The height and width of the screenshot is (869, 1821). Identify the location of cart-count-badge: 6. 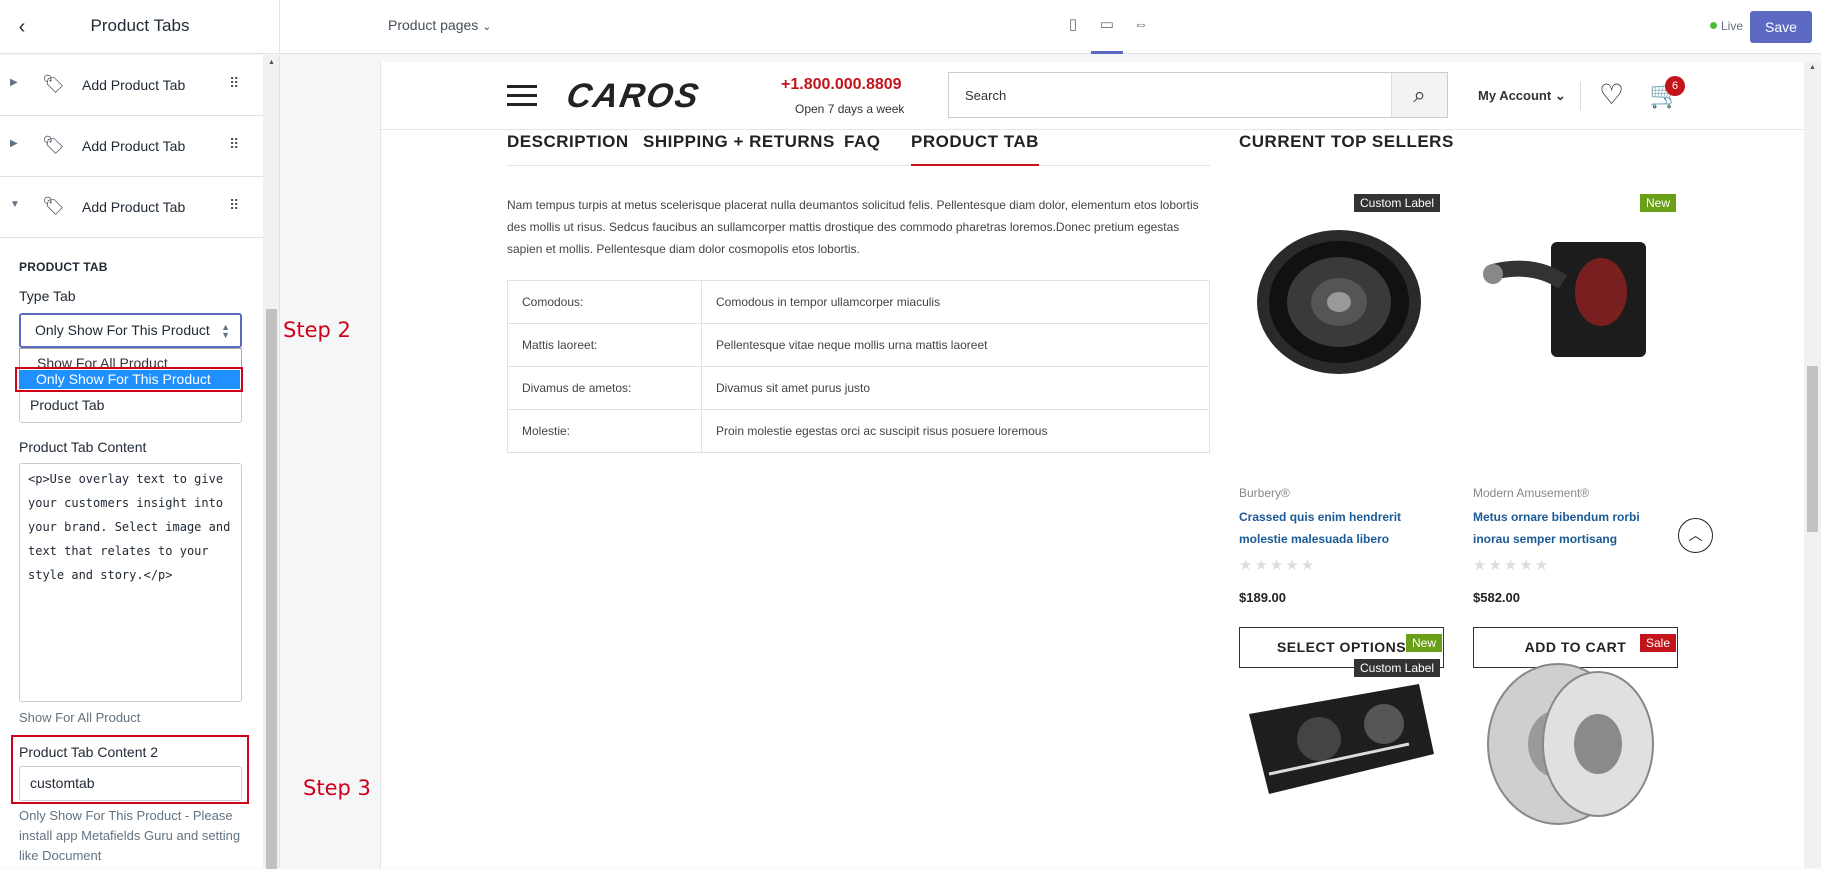
(1675, 86).